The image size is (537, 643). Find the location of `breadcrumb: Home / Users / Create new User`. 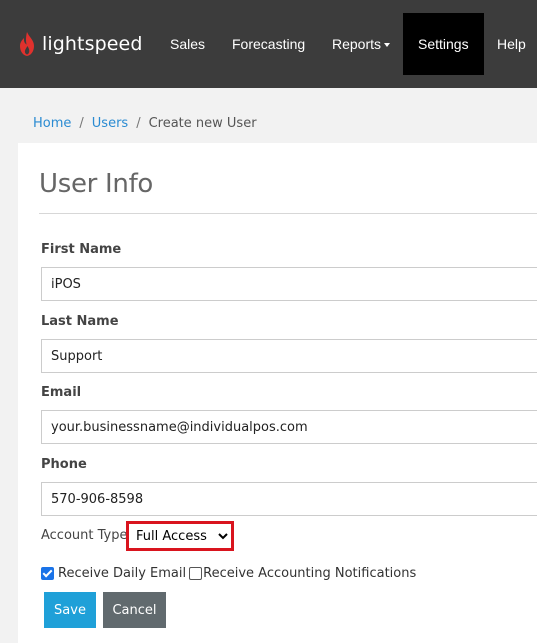

breadcrumb: Home / Users / Create new User is located at coordinates (145, 123).